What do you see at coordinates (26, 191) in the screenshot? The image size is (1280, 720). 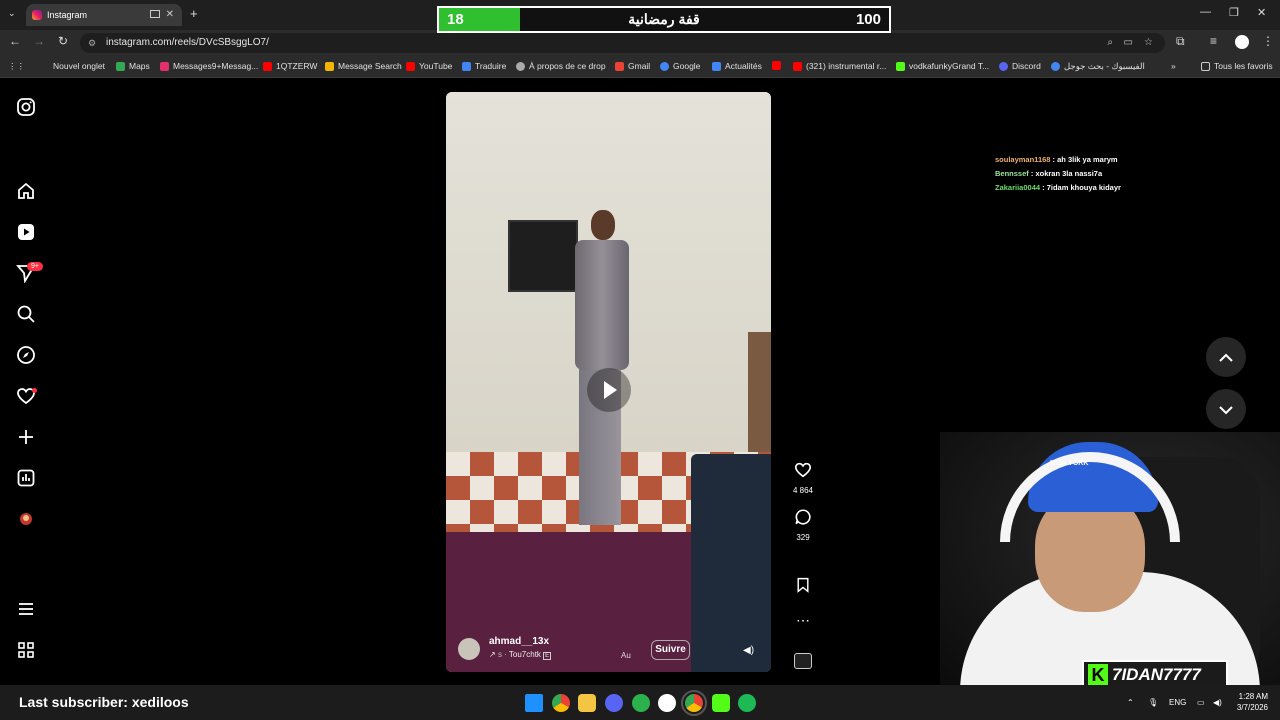 I see `home-icon` at bounding box center [26, 191].